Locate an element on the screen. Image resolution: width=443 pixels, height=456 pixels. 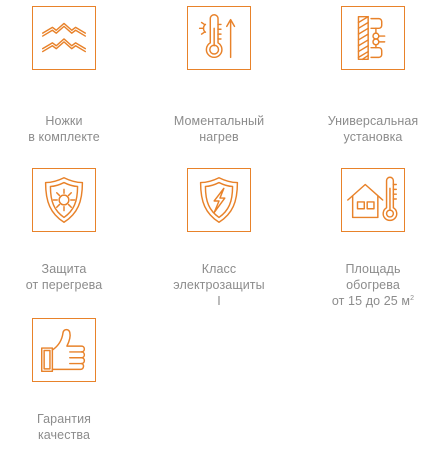
feature-electrical-protection: Класс электрозащиты I is located at coordinates (219, 238).